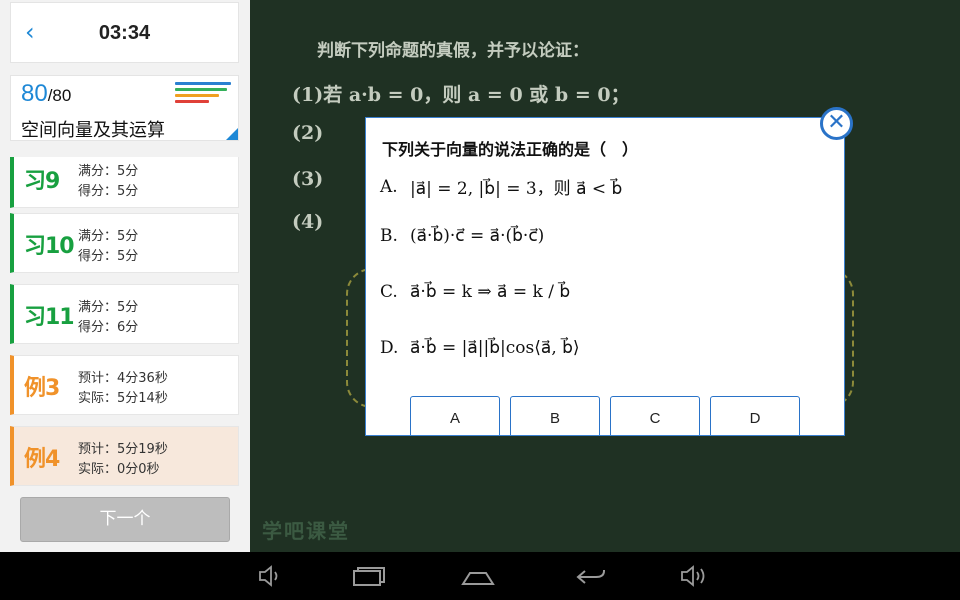 This screenshot has height=600, width=960. What do you see at coordinates (555, 415) in the screenshot?
I see `choice-b-button: B` at bounding box center [555, 415].